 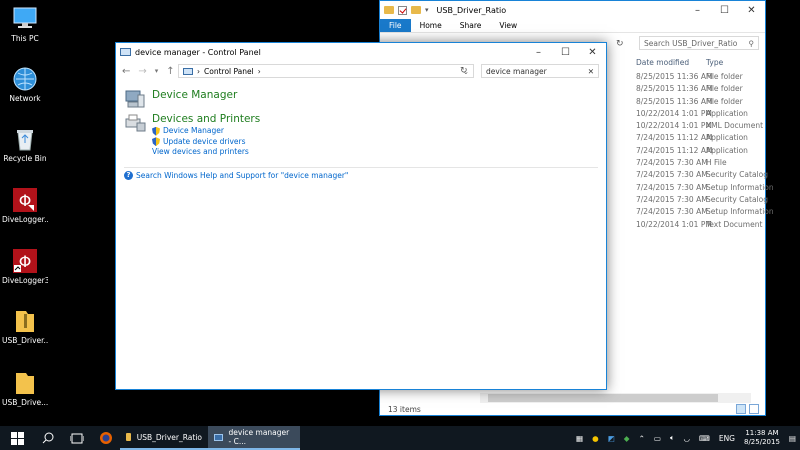 What do you see at coordinates (727, 438) in the screenshot?
I see `language-indicator: ENG` at bounding box center [727, 438].